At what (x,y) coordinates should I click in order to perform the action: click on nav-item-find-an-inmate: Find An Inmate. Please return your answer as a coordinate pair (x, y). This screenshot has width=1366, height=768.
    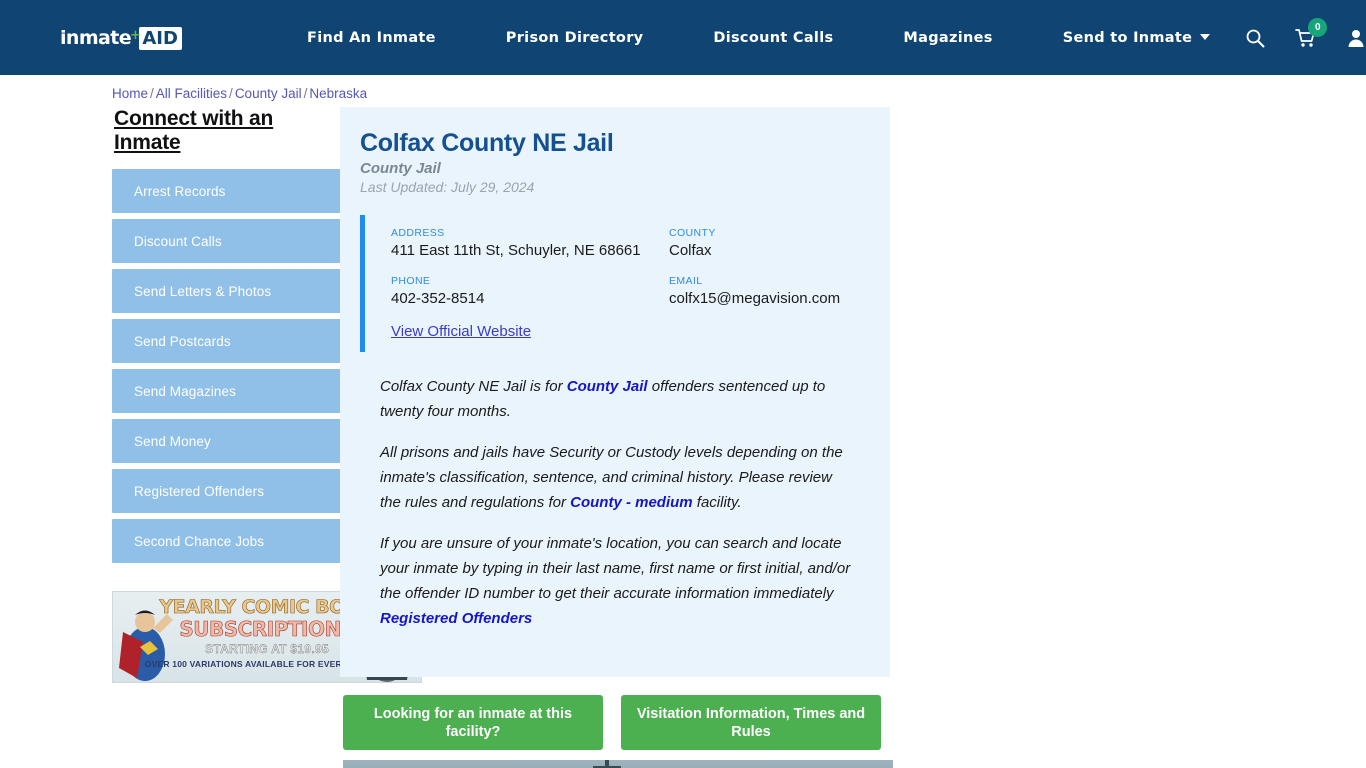
    Looking at the image, I should click on (371, 38).